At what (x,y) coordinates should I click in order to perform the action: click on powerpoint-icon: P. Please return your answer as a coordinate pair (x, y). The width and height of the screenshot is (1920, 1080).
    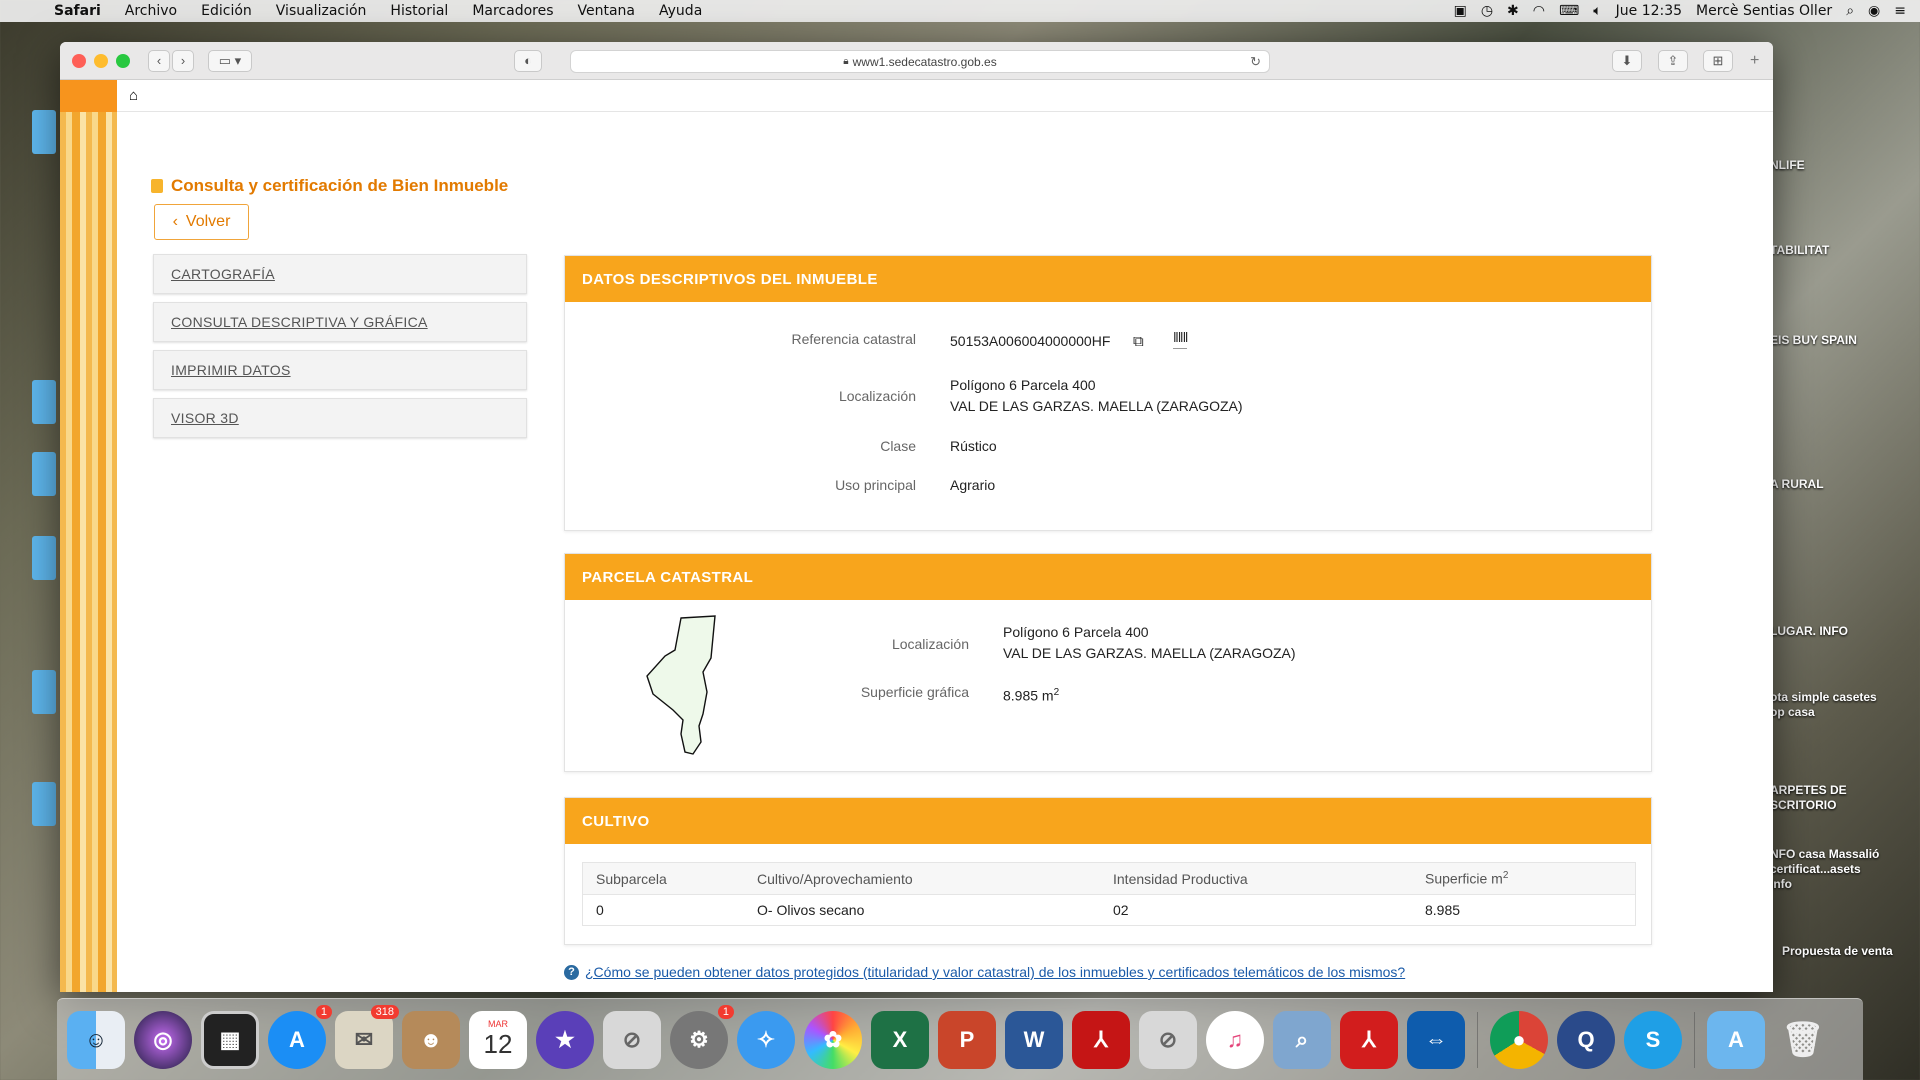
    Looking at the image, I should click on (967, 1039).